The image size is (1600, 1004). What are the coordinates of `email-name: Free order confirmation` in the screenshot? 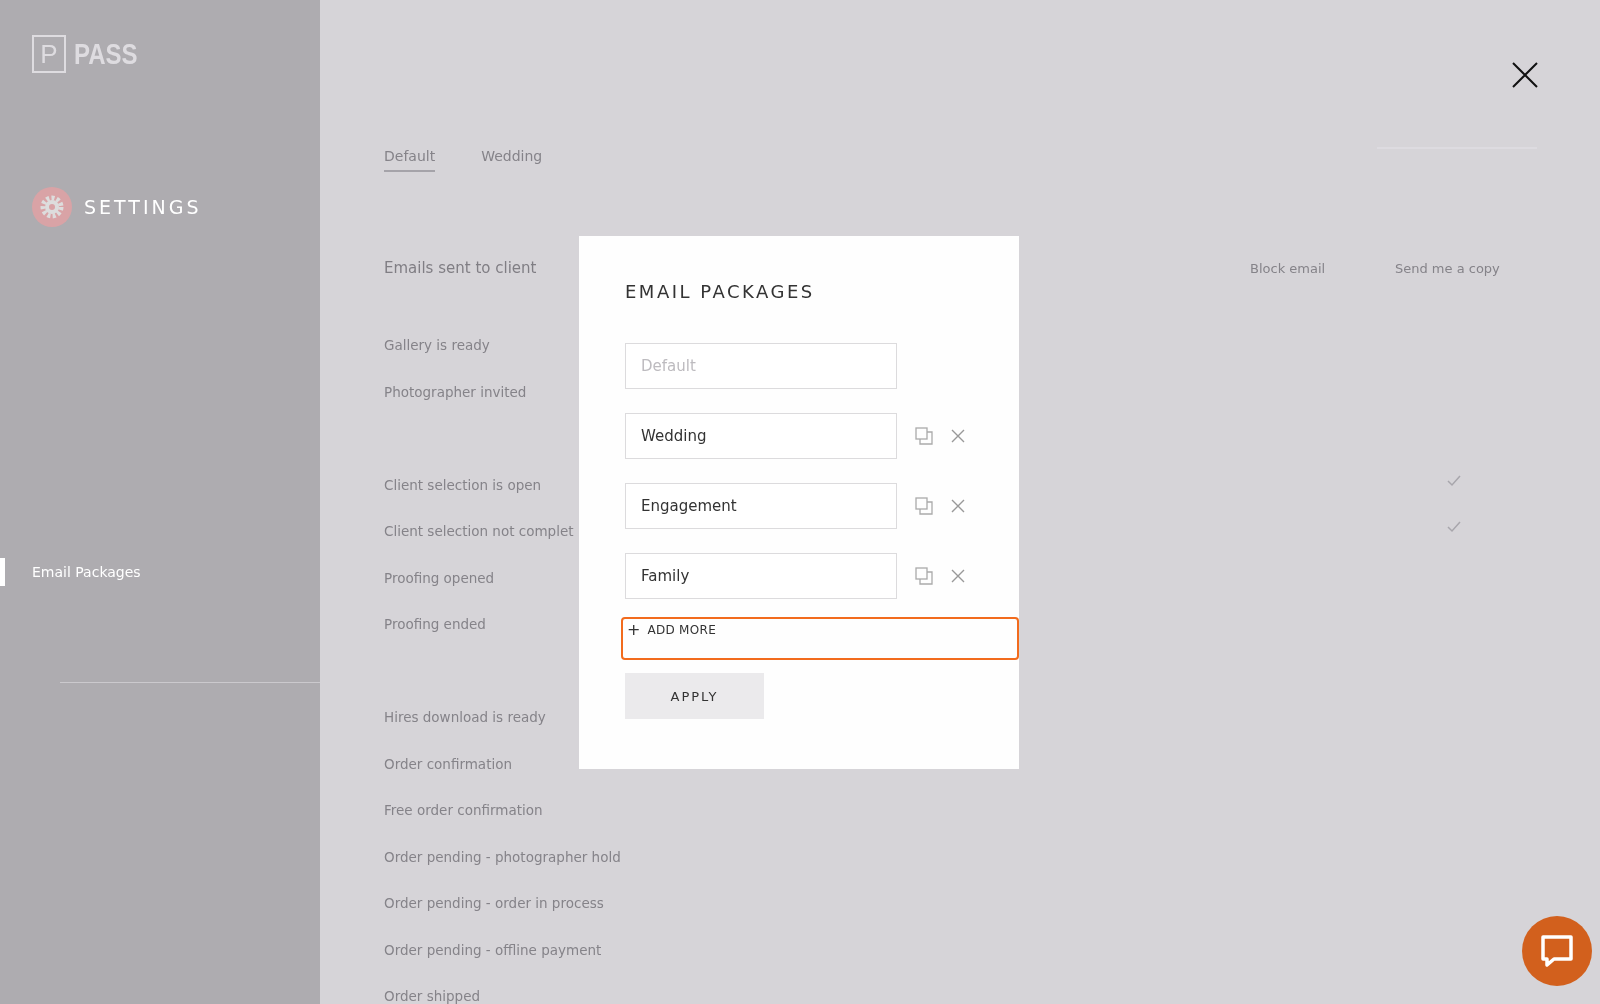 It's located at (463, 810).